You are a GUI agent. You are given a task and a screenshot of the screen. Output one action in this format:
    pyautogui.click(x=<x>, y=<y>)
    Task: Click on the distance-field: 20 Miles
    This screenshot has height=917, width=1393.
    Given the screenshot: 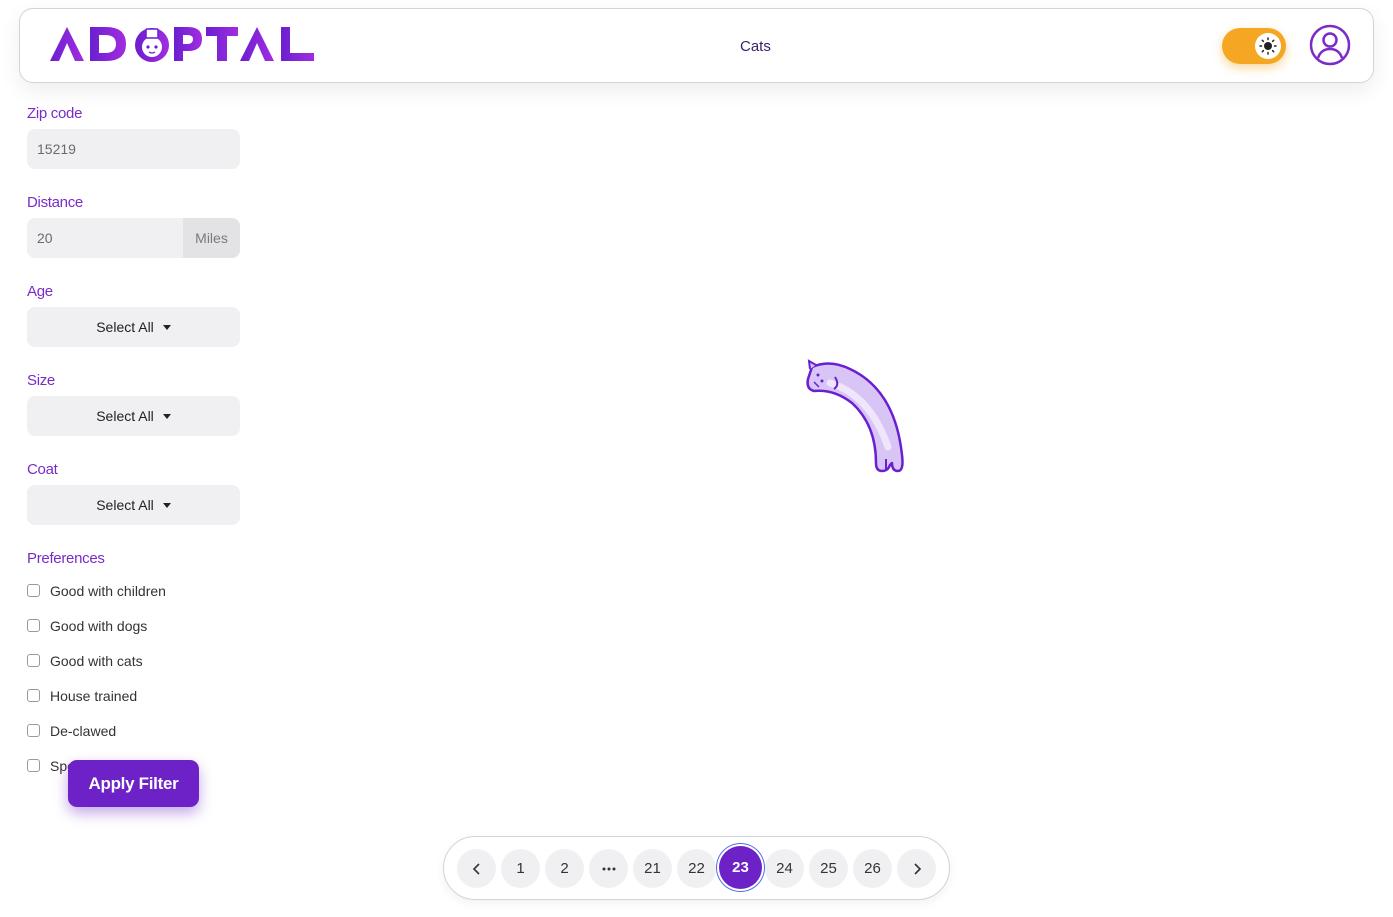 What is the action you would take?
    pyautogui.click(x=133, y=238)
    